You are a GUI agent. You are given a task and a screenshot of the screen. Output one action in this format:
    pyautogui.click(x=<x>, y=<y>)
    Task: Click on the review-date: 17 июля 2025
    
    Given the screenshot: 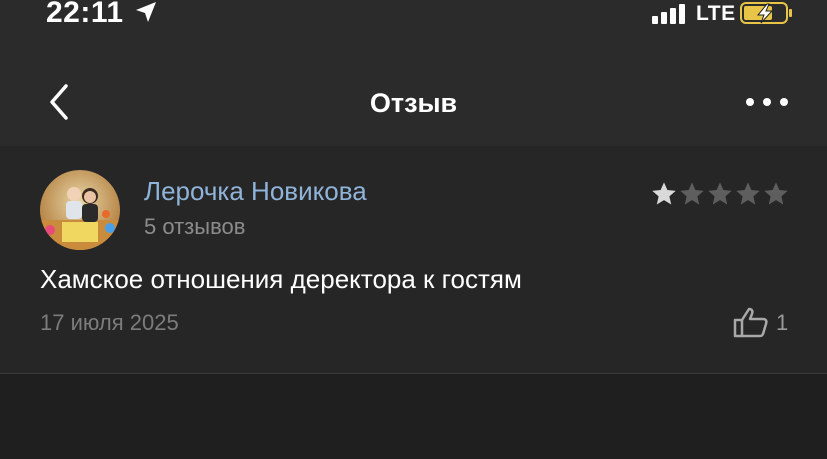 What is the action you would take?
    pyautogui.click(x=109, y=322)
    